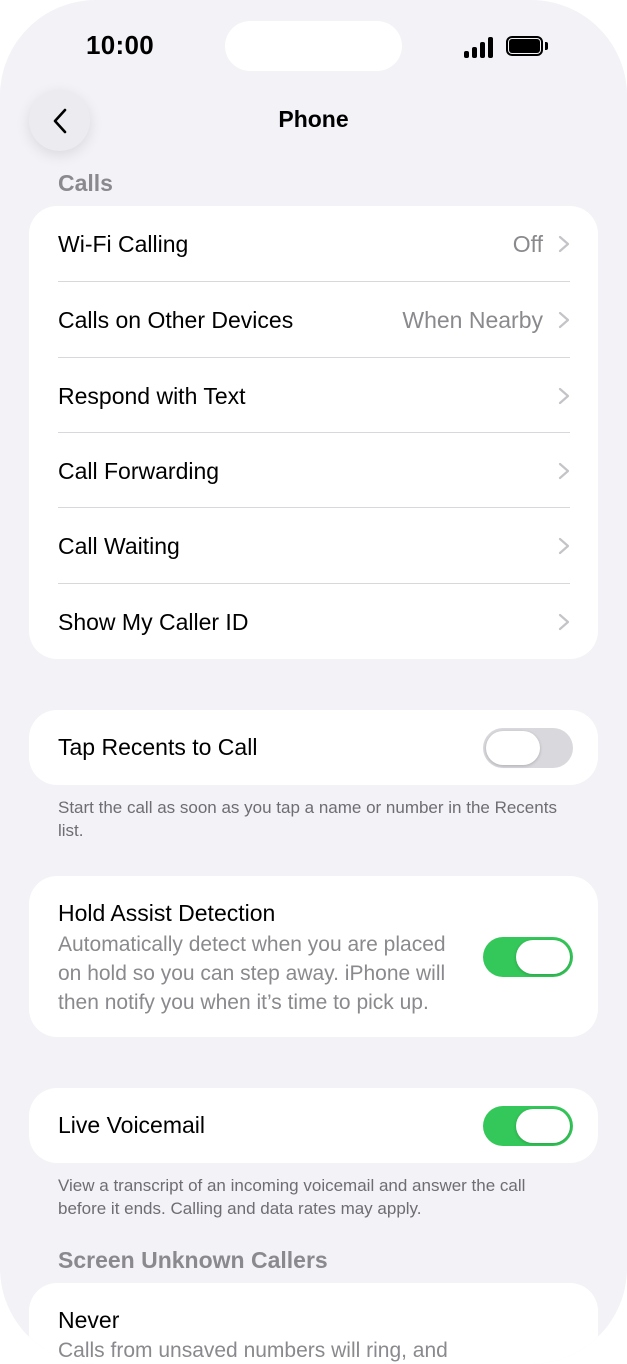 This screenshot has width=627, height=1364. I want to click on row-label: Wi-Fi Calling, so click(123, 244).